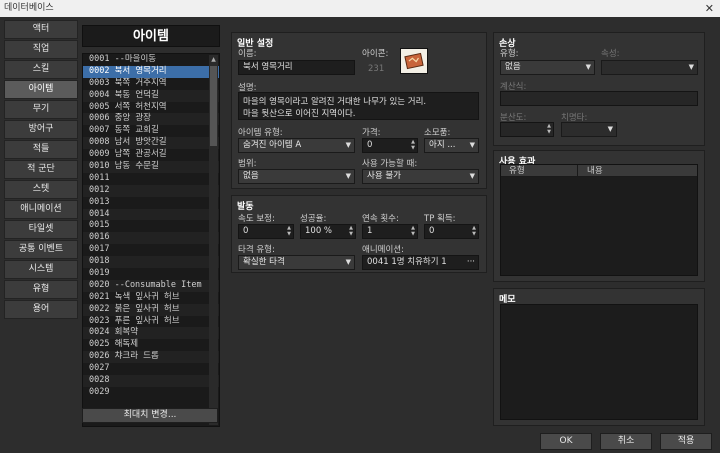 Image resolution: width=720 pixels, height=453 pixels. What do you see at coordinates (384, 176) in the screenshot?
I see `occasion-value: 사용 불가` at bounding box center [384, 176].